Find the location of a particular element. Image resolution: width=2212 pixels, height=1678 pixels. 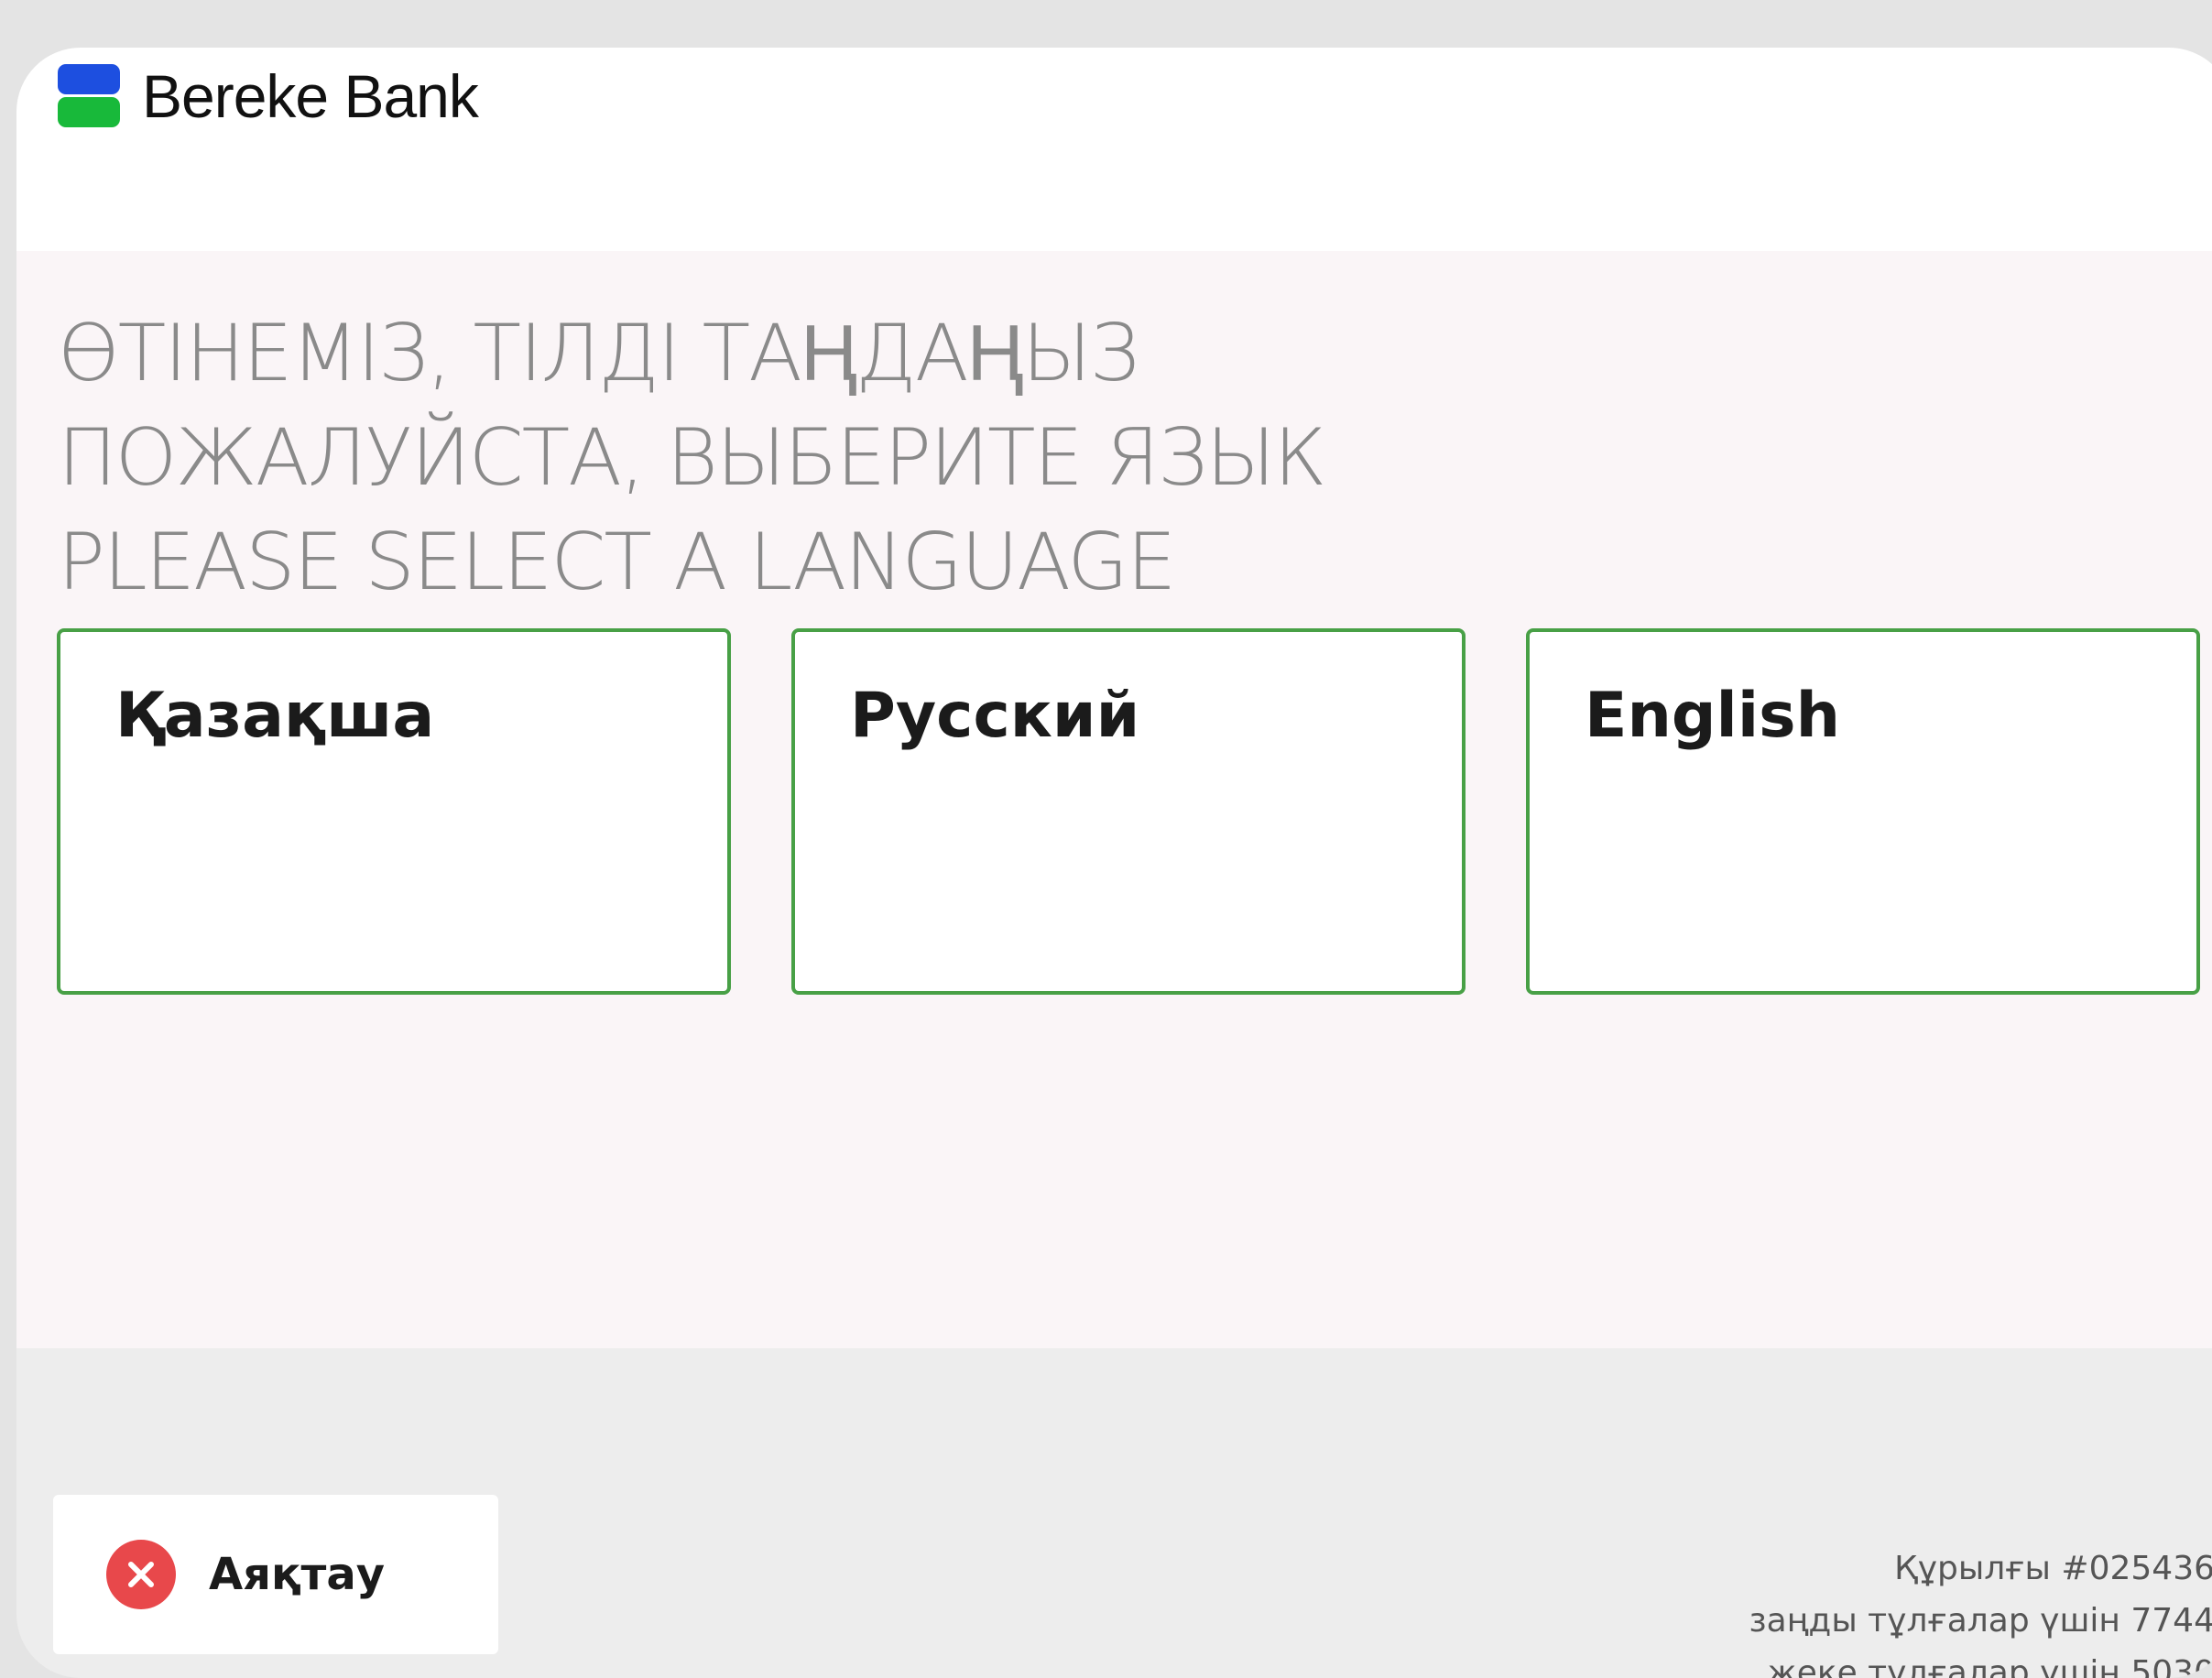

bereke-logo-icon is located at coordinates (89, 96).